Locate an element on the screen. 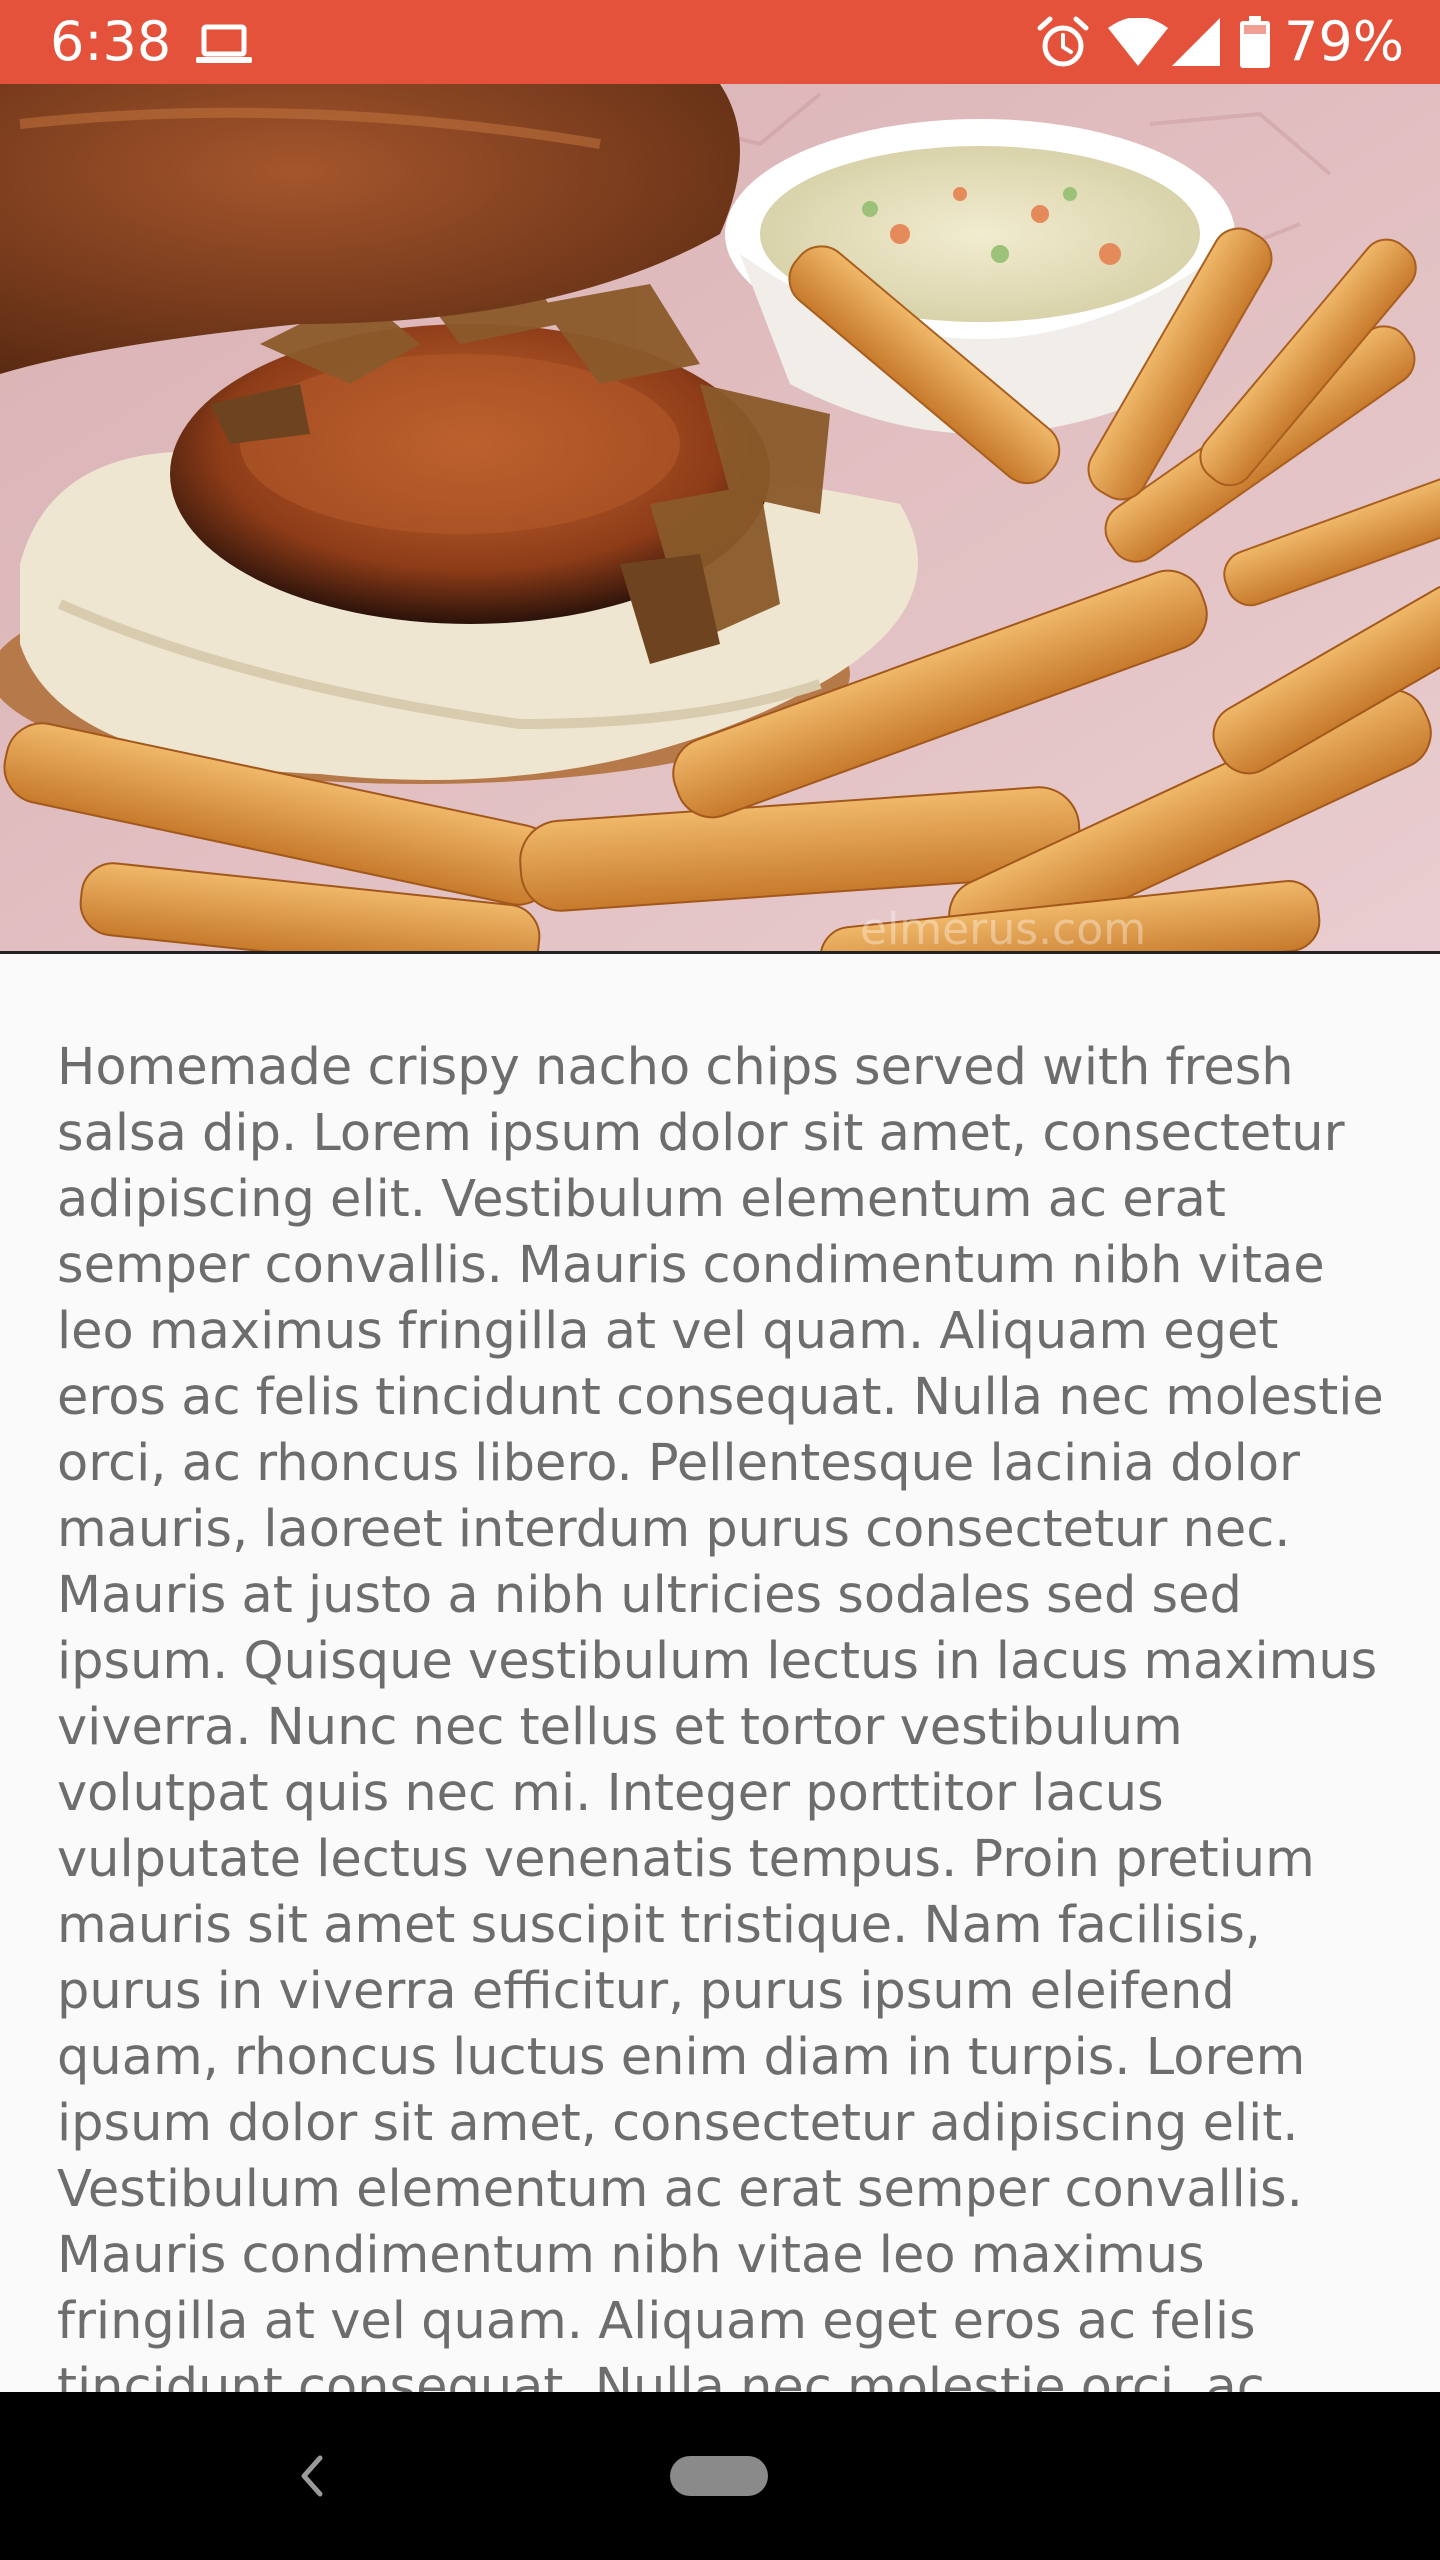 The width and height of the screenshot is (1440, 2560). battery-percent: 79% is located at coordinates (1344, 41).